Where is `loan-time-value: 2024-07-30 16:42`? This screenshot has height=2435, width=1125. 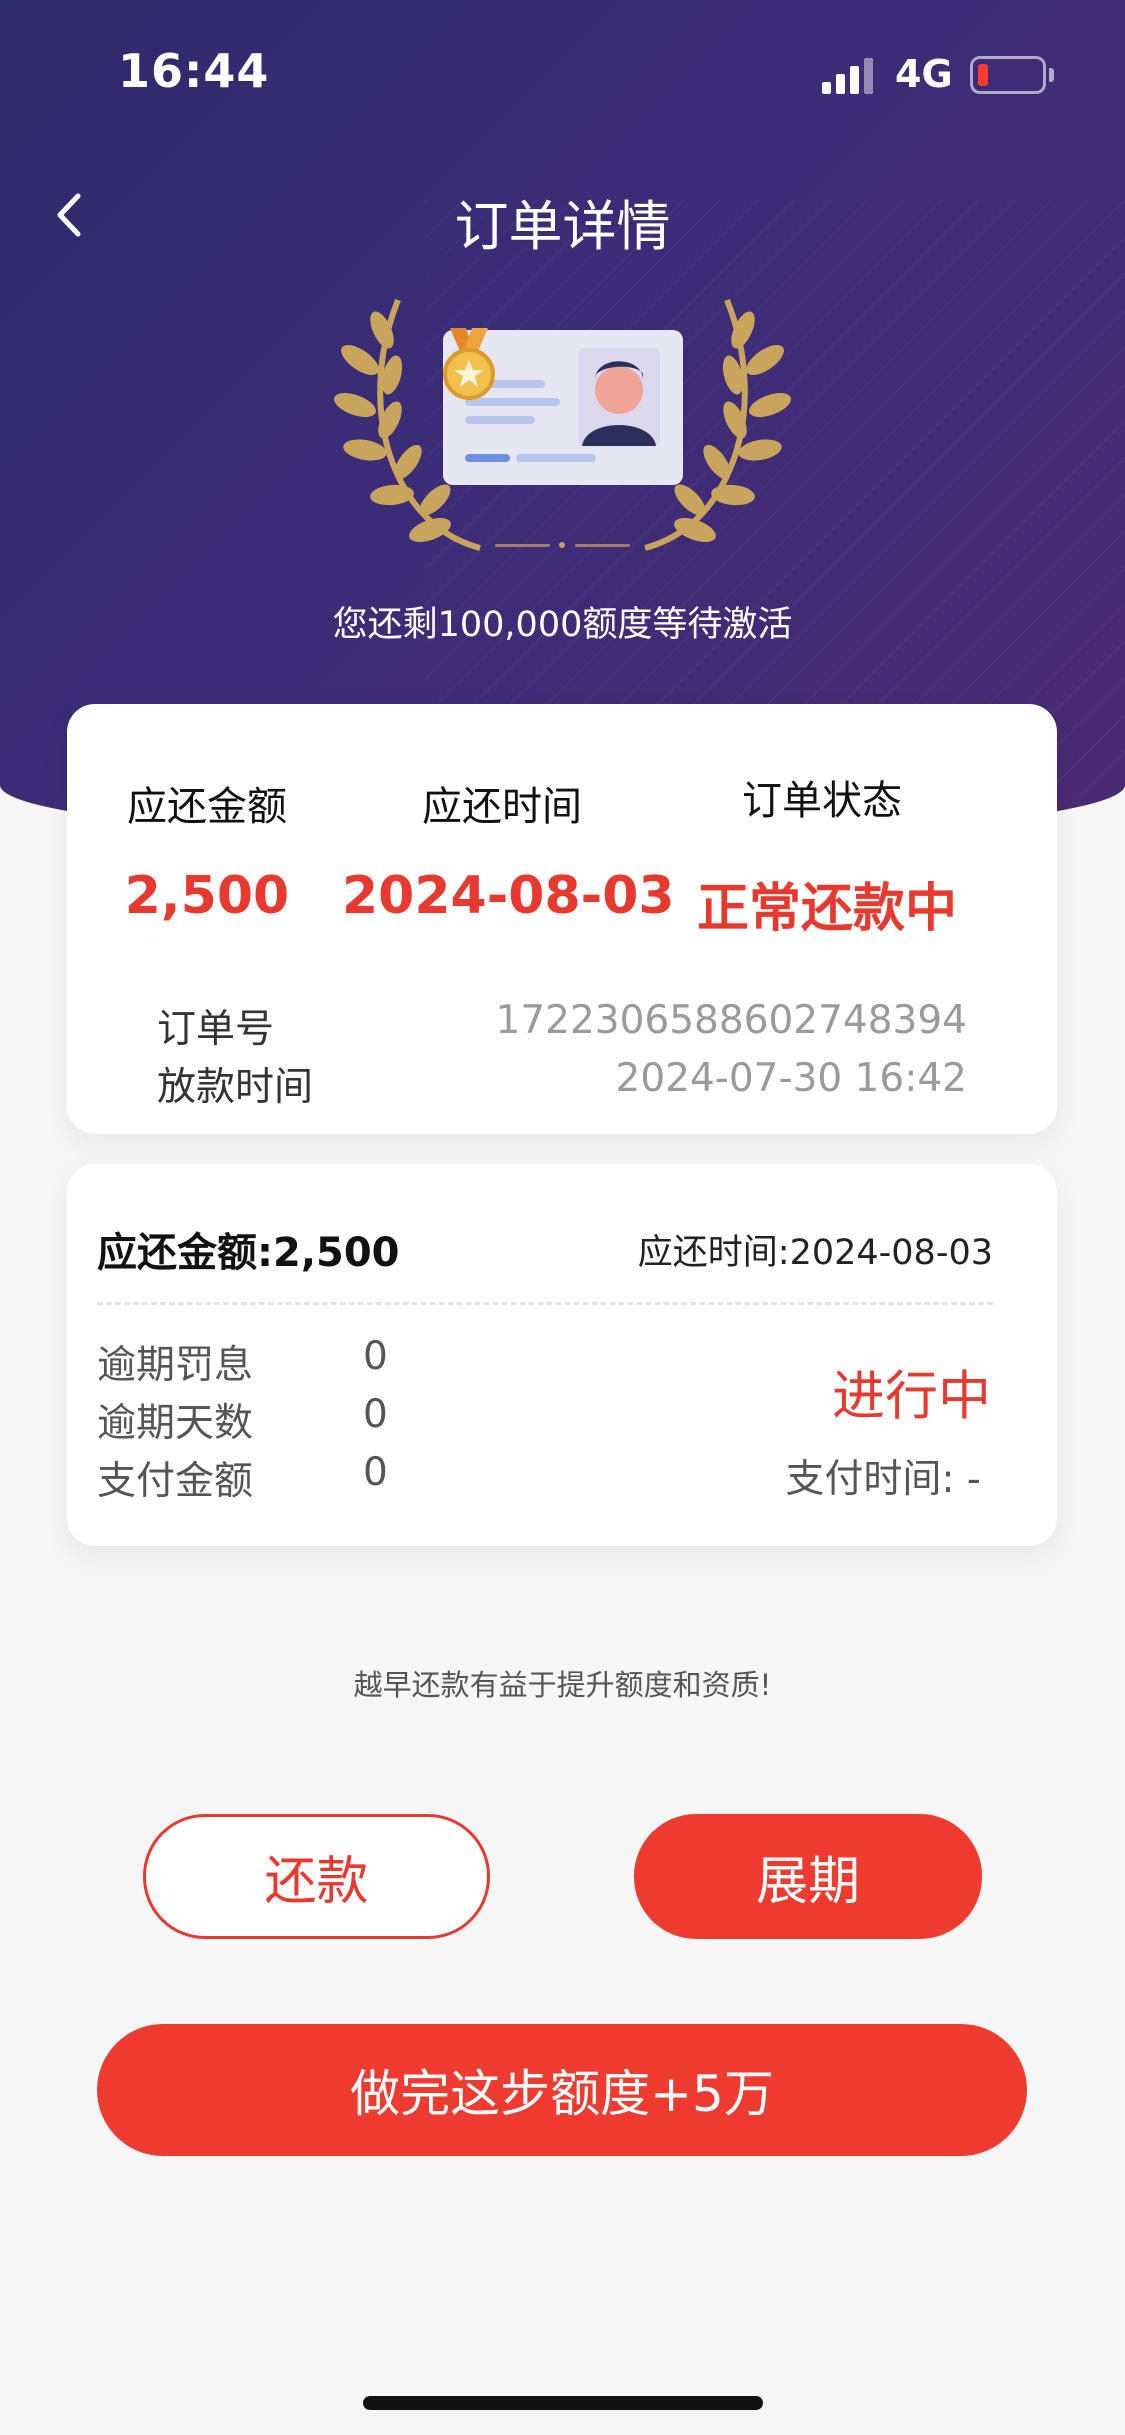
loan-time-value: 2024-07-30 16:42 is located at coordinates (791, 1078).